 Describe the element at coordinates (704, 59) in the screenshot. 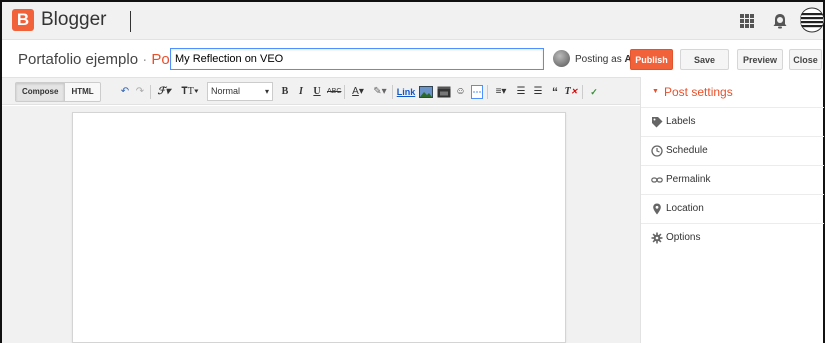

I see `save-button: Save` at that location.